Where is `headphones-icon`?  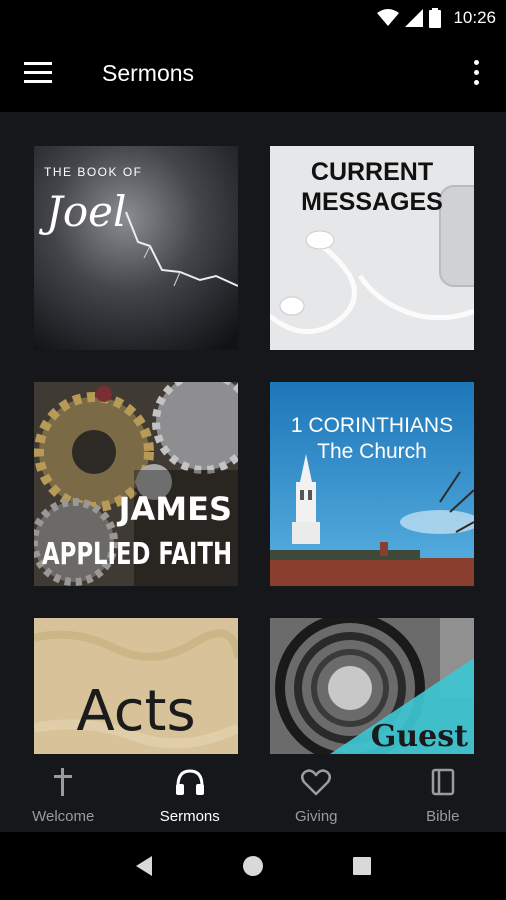
headphones-icon is located at coordinates (189, 782).